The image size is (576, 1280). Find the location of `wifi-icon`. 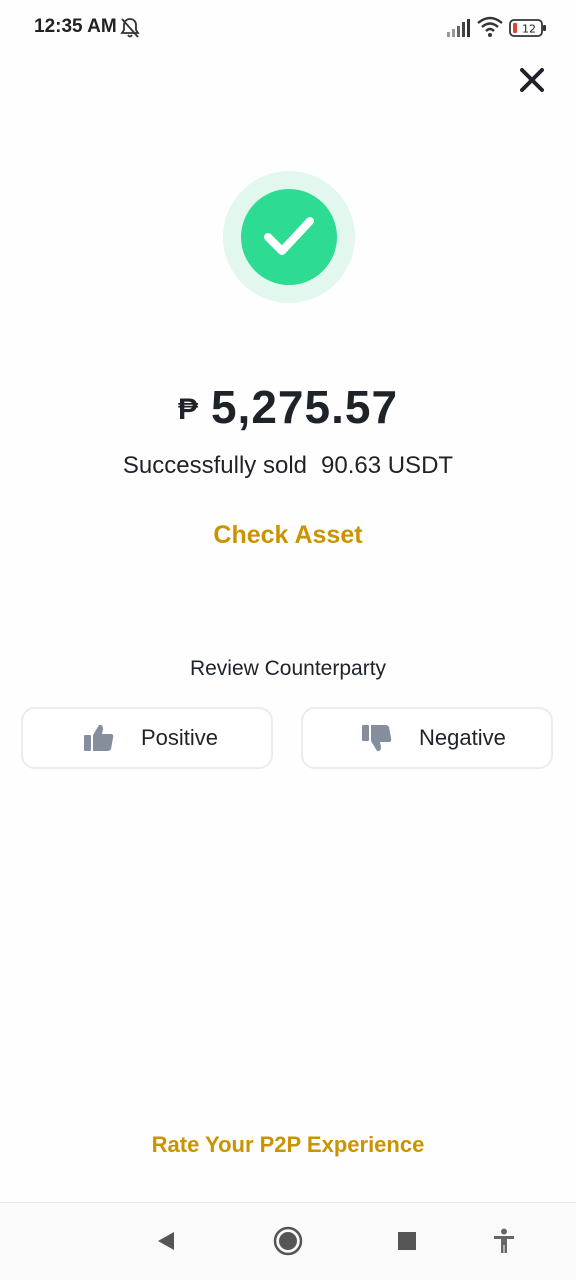

wifi-icon is located at coordinates (490, 26).